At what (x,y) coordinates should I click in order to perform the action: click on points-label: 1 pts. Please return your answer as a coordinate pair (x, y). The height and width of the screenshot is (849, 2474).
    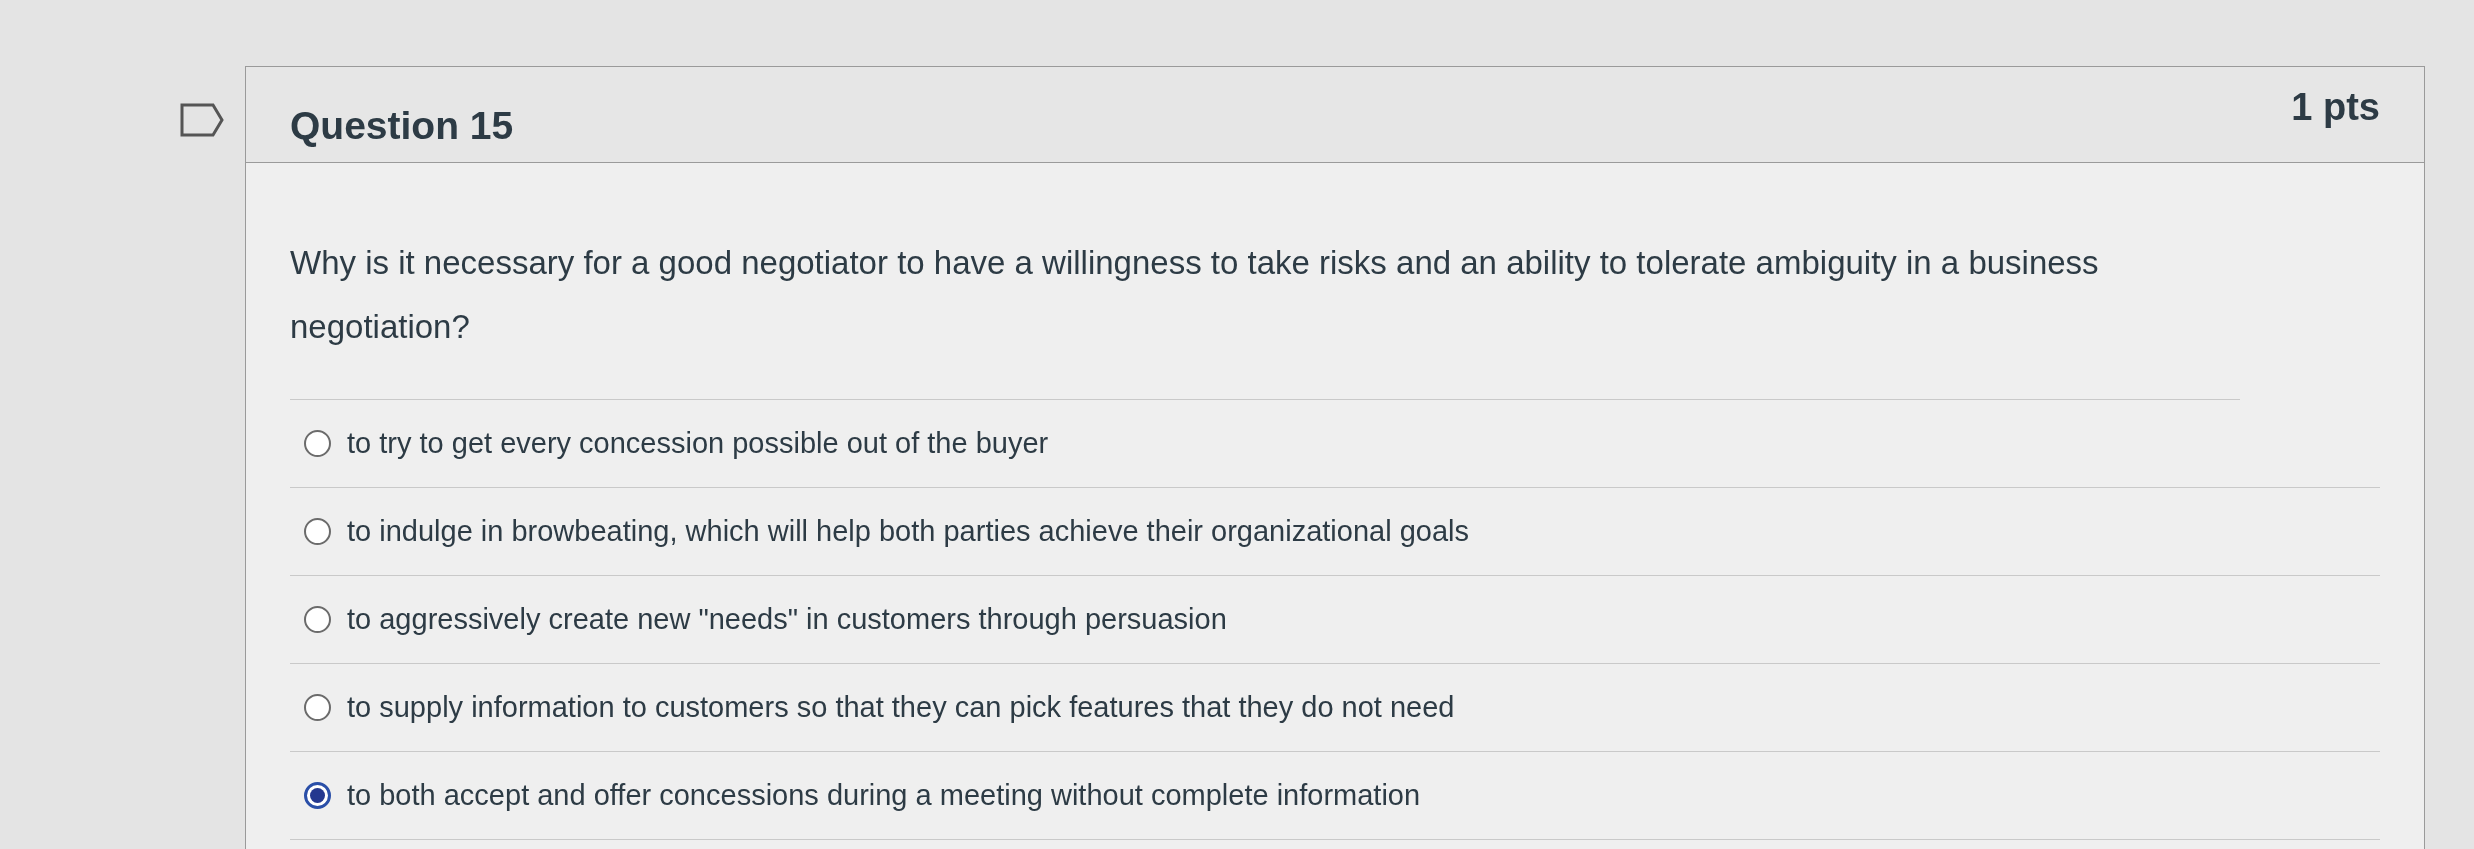
    Looking at the image, I should click on (2335, 107).